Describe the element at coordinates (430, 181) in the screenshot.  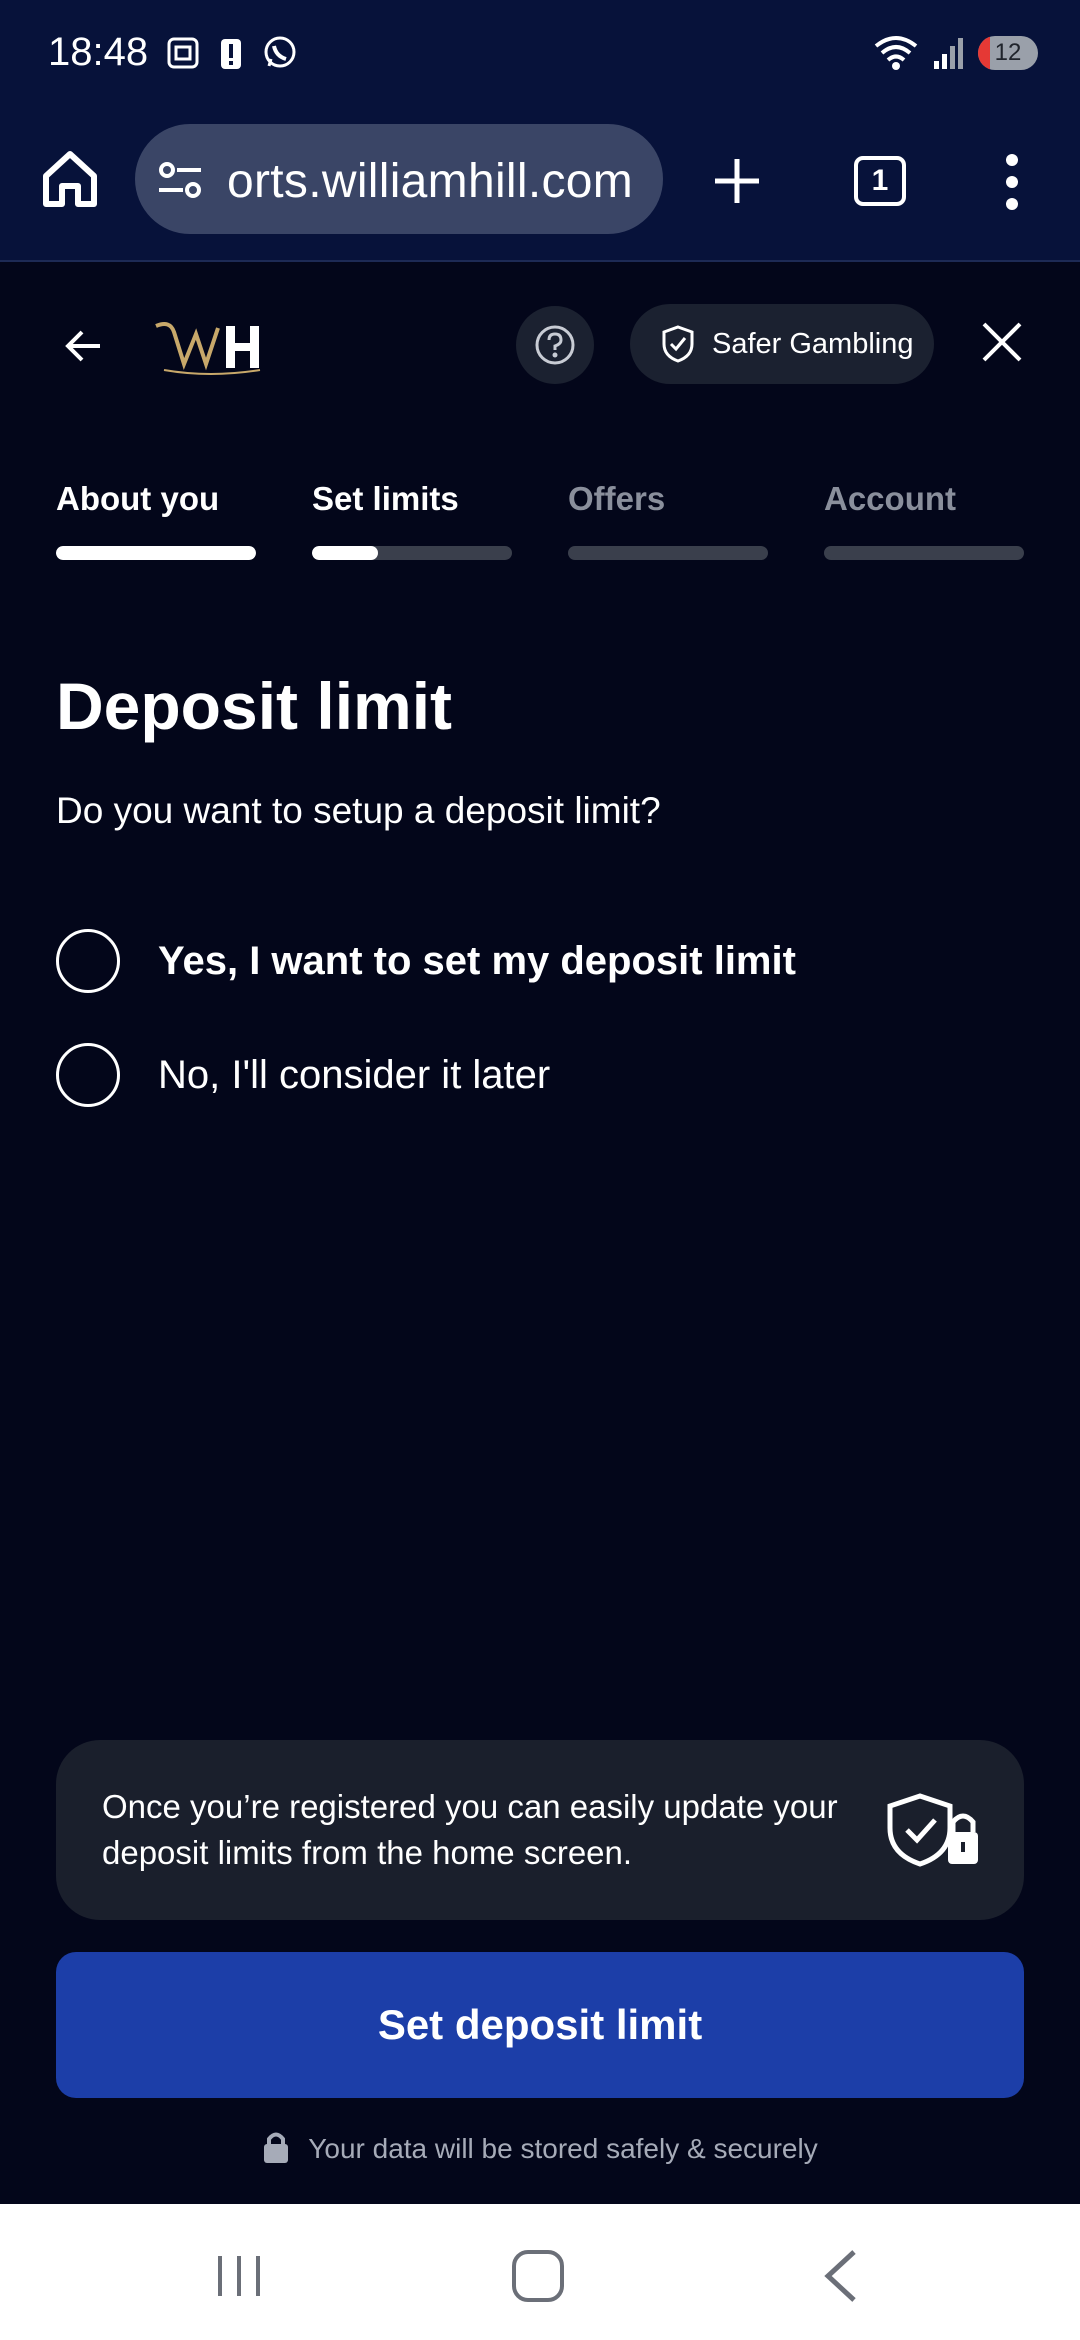
I see `url-text: orts.williamhill.com` at that location.